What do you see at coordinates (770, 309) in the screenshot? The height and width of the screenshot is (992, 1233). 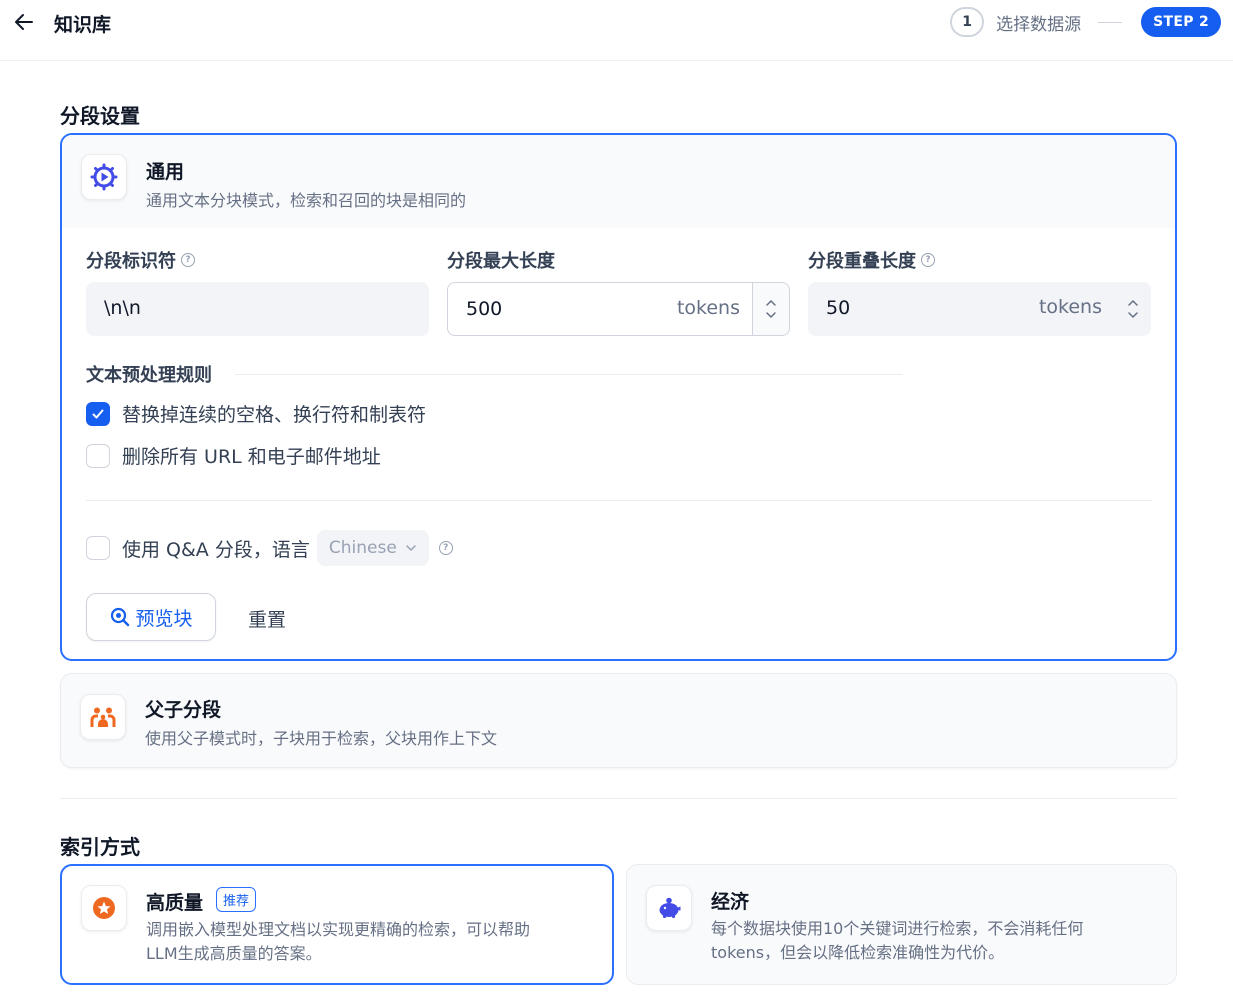 I see `max-length-stepper` at bounding box center [770, 309].